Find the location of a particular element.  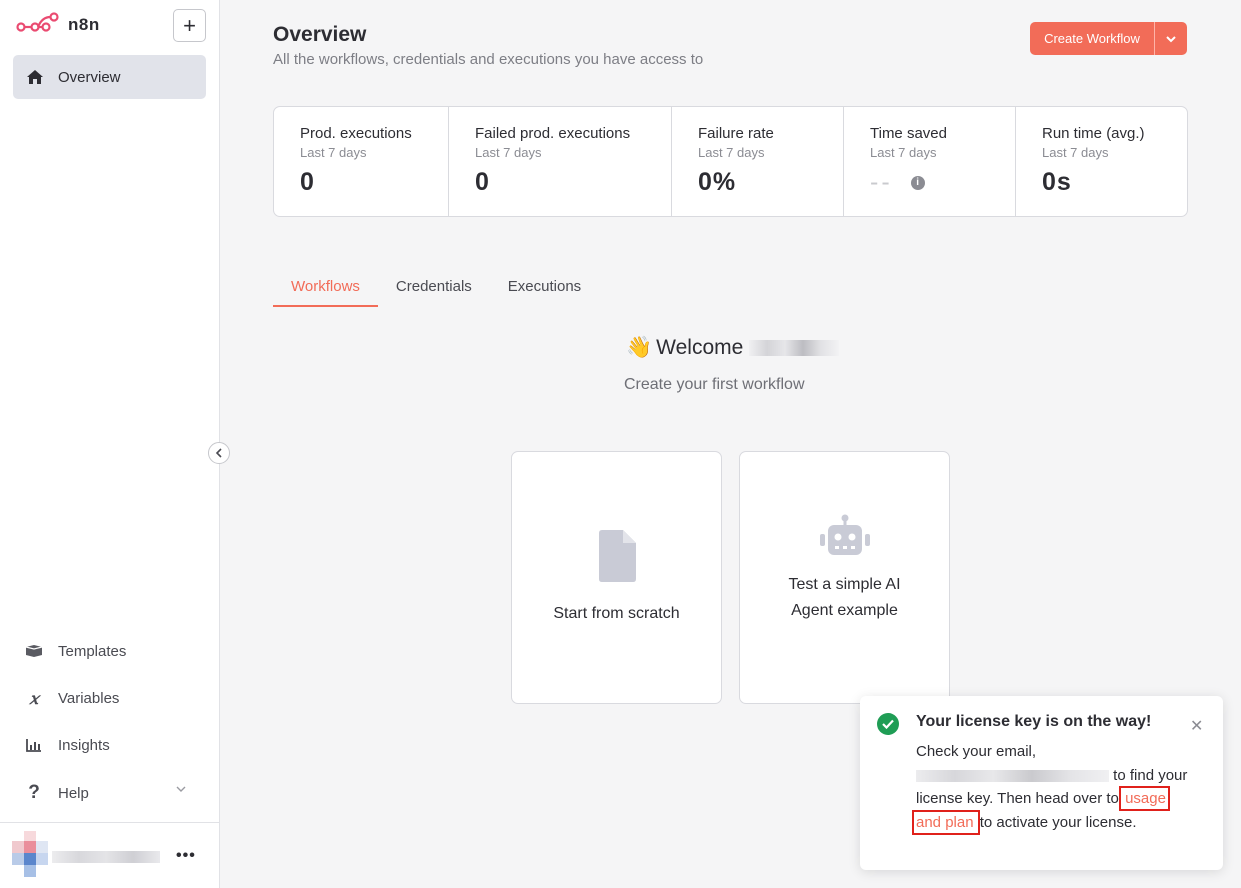

stat-value: -- i is located at coordinates (942, 182).